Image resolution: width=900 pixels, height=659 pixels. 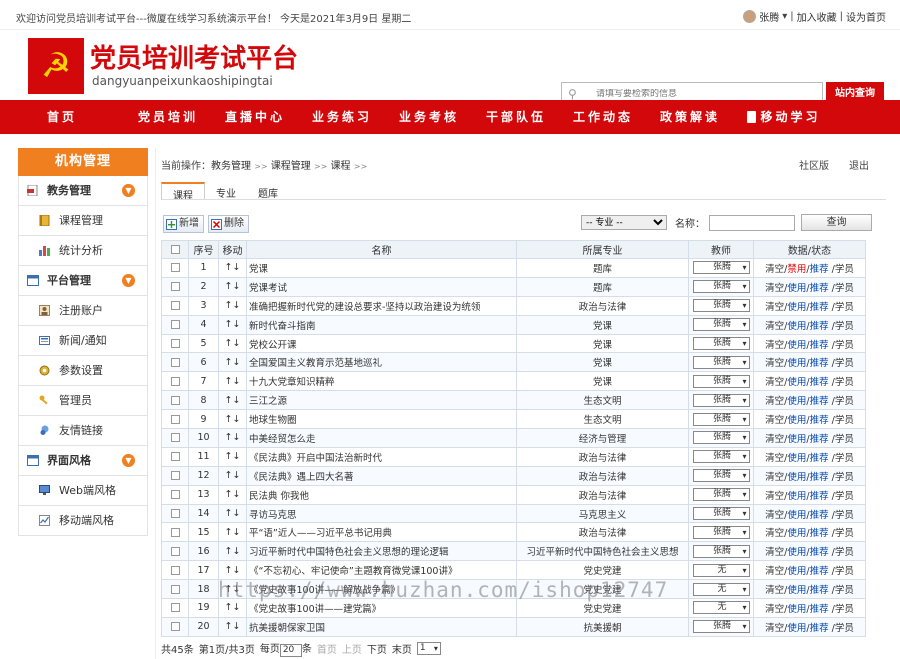 What do you see at coordinates (513, 532) in the screenshot?
I see `table-row: 15↑↓平“语”近人——习近平总书记用典政治与法律张腾清空/使用/推荐 /学员` at bounding box center [513, 532].